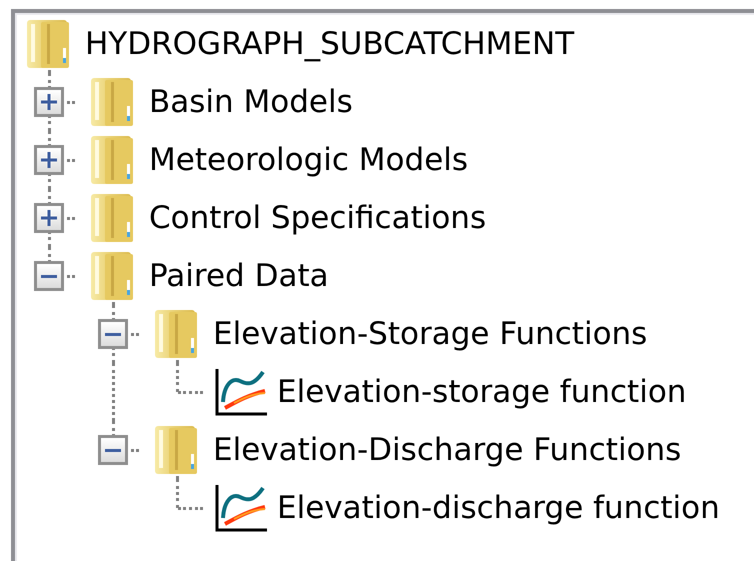 The image size is (754, 561). I want to click on tree-item: Paired Data, so click(239, 276).